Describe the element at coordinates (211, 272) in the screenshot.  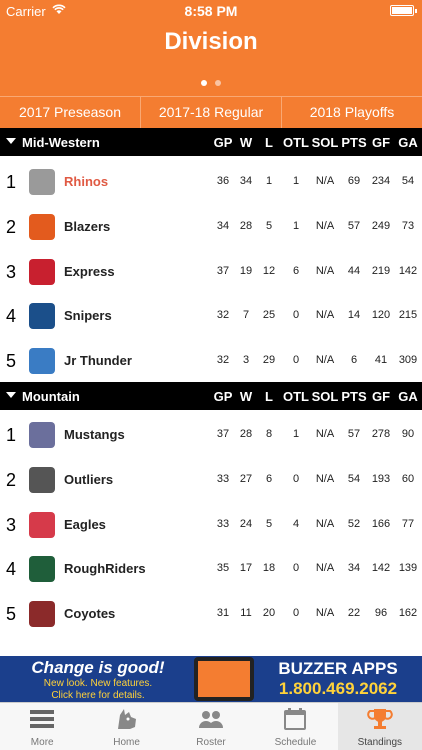
I see `team-row: 3 Express 37 19 12 6 N/A 44 219 142` at that location.